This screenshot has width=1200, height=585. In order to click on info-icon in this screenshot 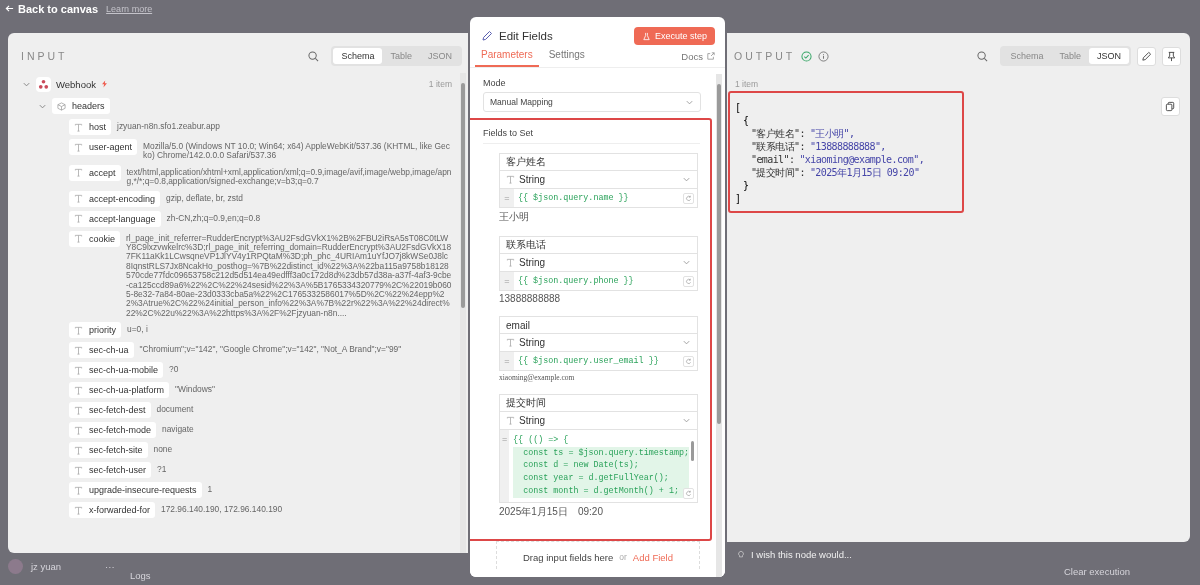, I will do `click(824, 56)`.